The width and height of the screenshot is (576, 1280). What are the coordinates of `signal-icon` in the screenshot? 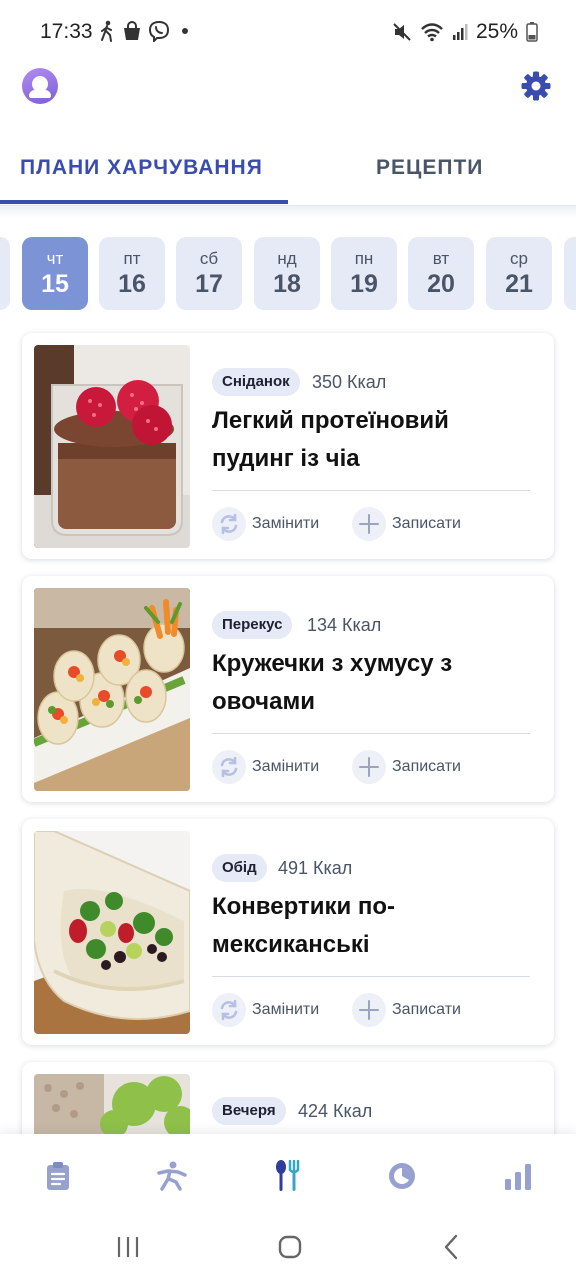 It's located at (460, 32).